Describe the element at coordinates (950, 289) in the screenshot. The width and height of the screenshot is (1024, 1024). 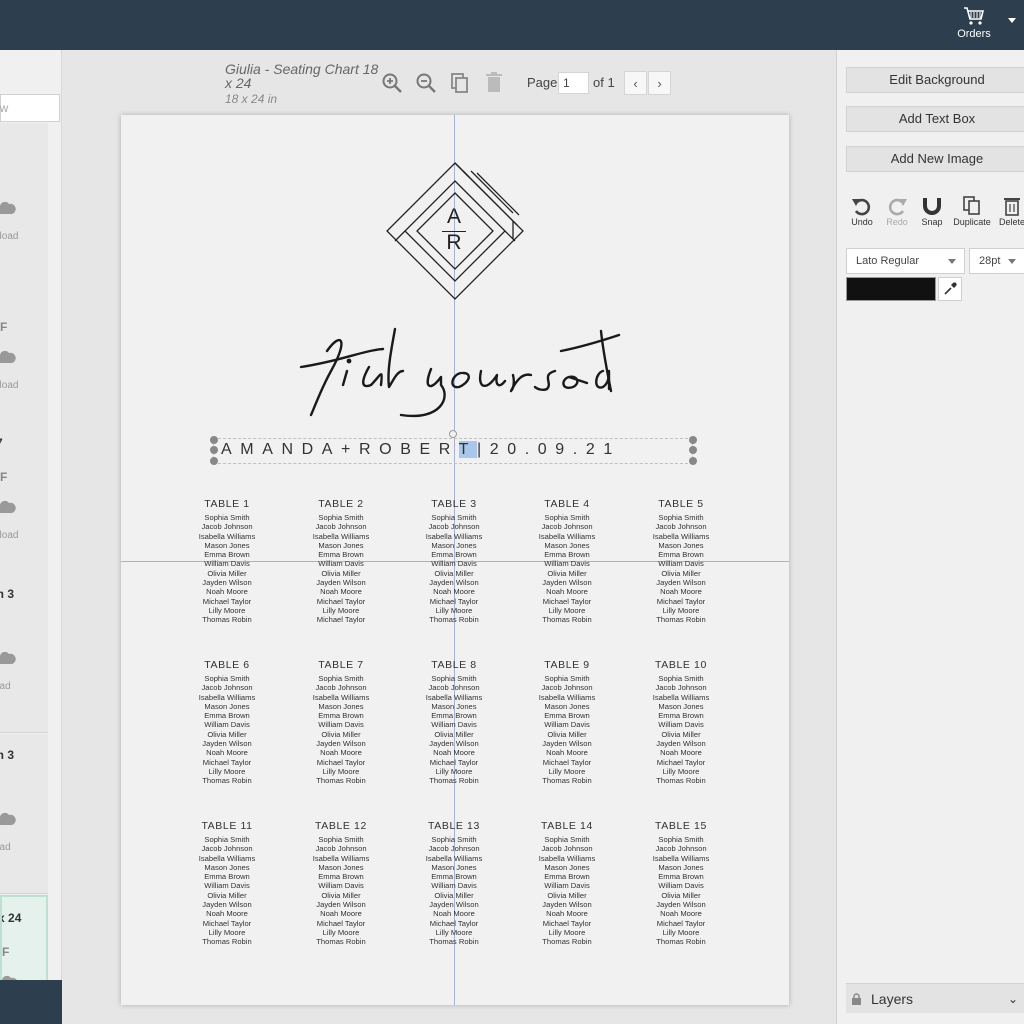
I see `eyedropper-button` at that location.